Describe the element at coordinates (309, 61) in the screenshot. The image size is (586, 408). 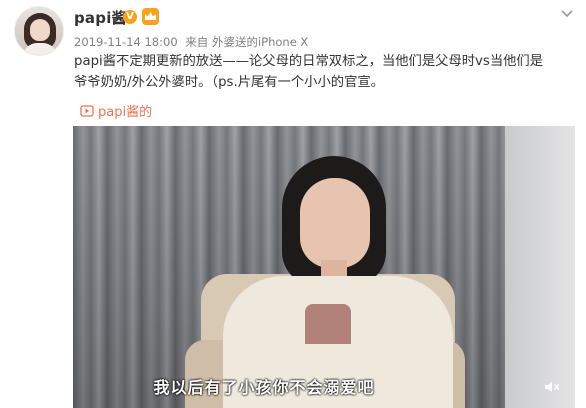
I see `post-text-line: papi酱不定期更新的放送——论父母的日常双标之，当他们是父母时vs当他们是` at that location.